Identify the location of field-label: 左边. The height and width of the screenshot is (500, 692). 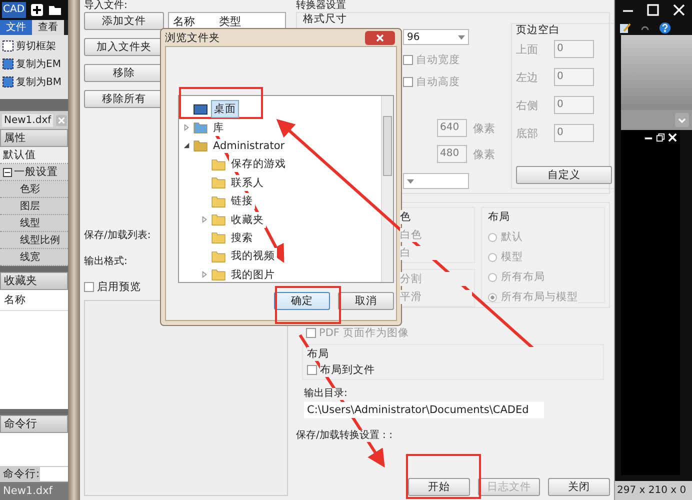
(527, 77).